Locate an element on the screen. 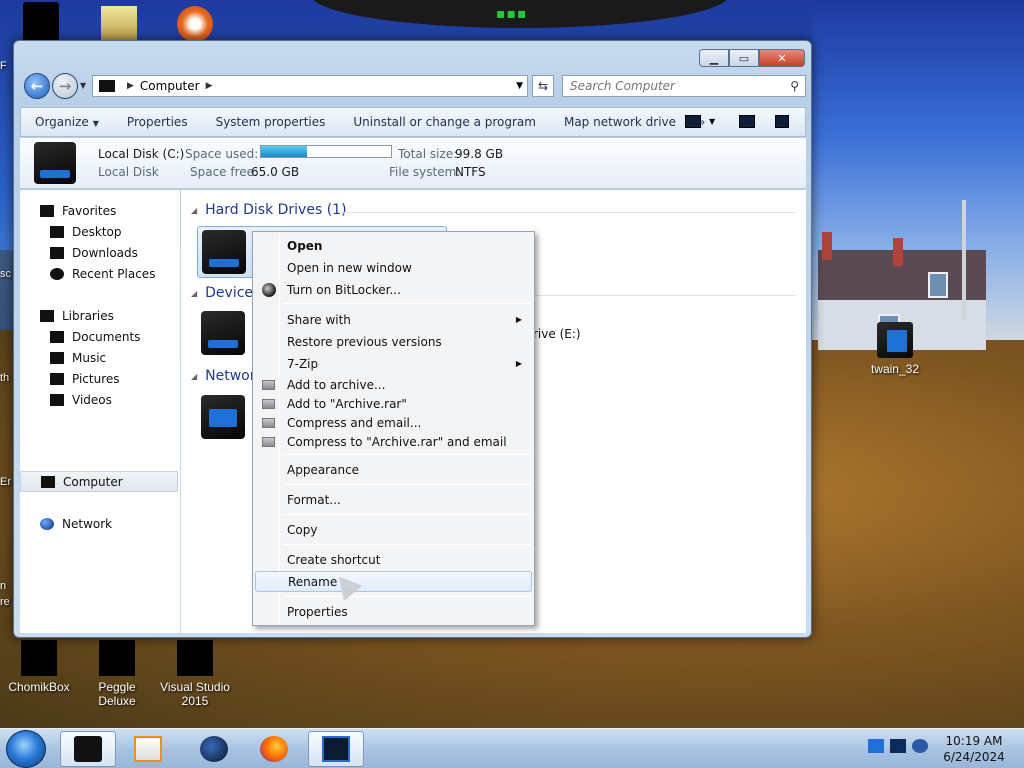  taskbar: 10:19 AM 6/24/2024 is located at coordinates (512, 748).